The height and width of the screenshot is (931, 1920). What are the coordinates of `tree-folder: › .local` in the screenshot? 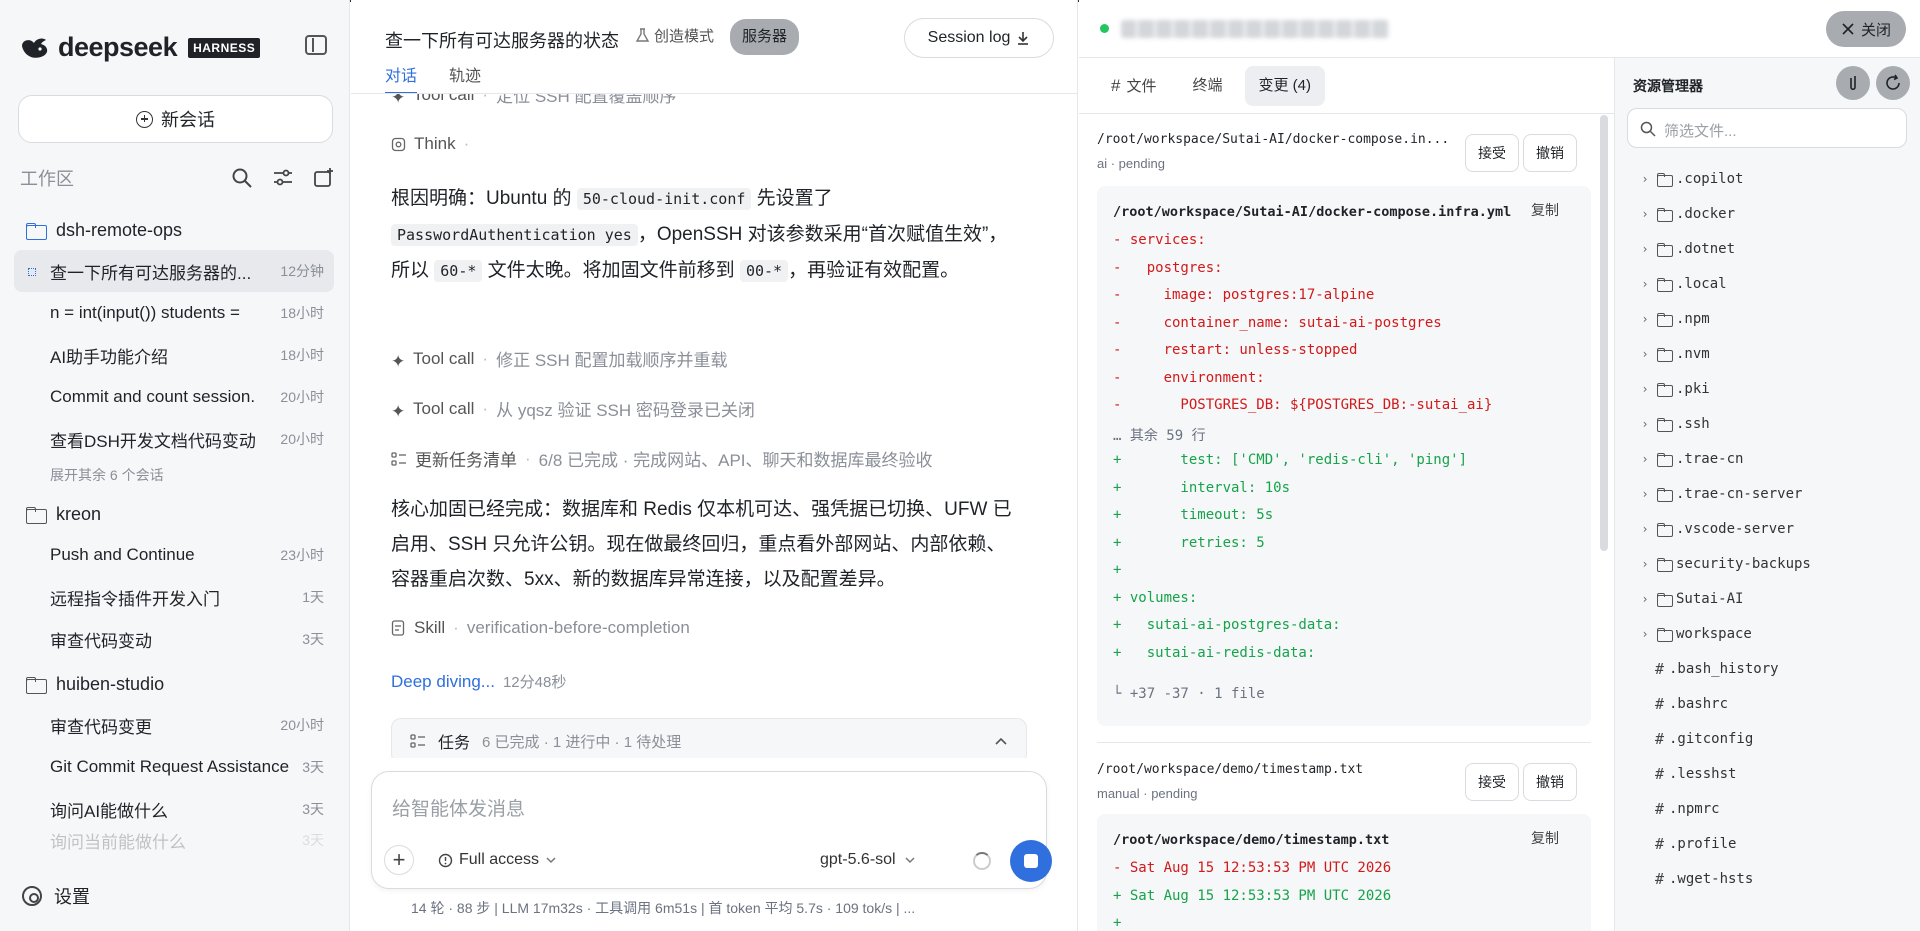 It's located at (1767, 283).